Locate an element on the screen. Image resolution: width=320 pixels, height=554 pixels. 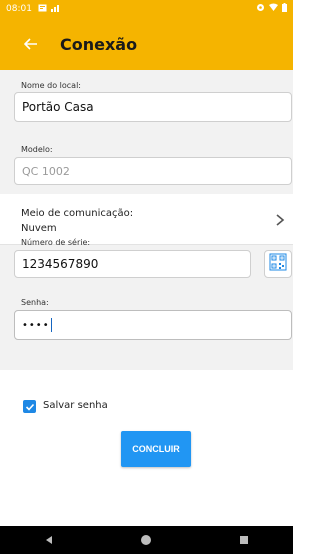
serie-field: 1234567890 is located at coordinates (132, 264).